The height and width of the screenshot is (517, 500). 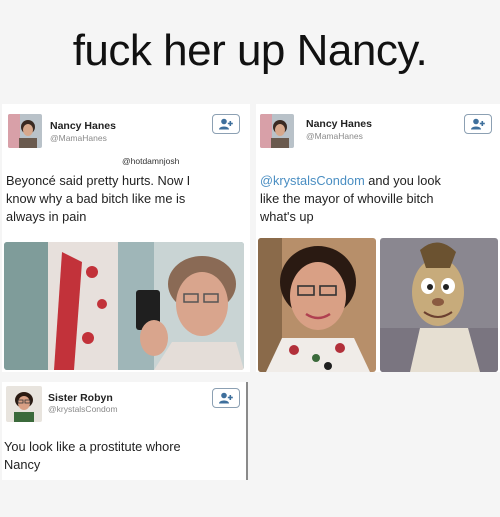 I want to click on tweet-text-line: You look like a prostitute whore, so click(x=92, y=446).